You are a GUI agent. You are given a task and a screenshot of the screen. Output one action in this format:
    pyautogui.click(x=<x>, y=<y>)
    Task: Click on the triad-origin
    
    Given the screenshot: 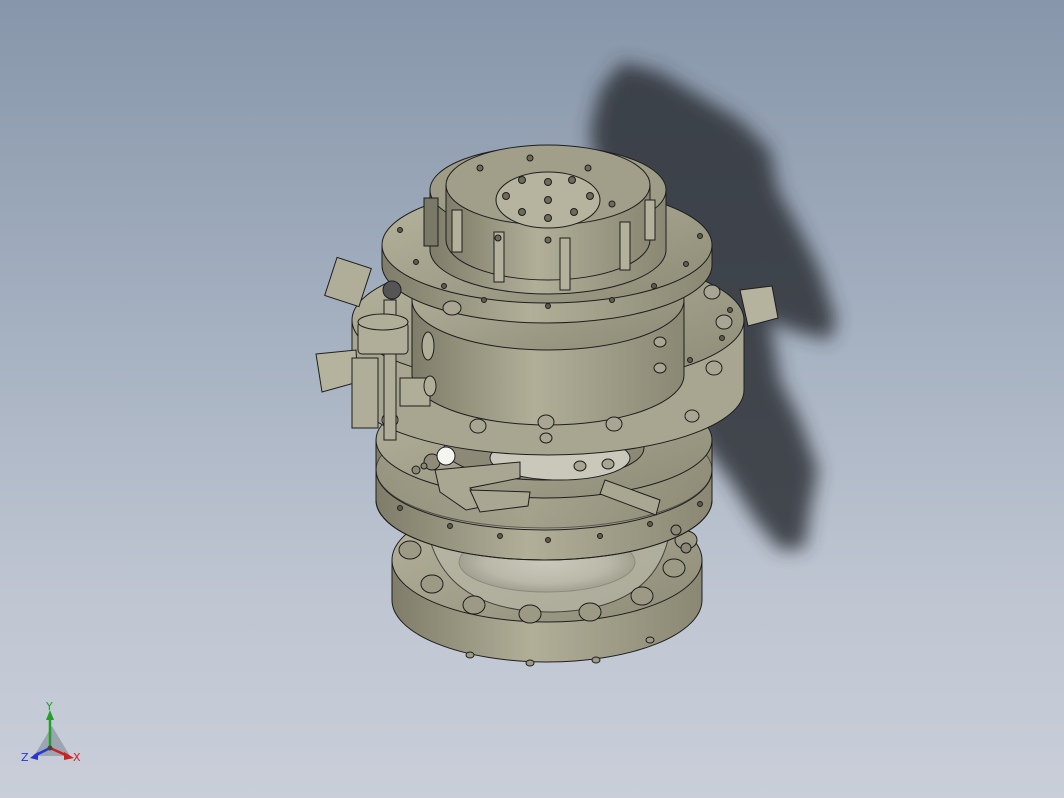 What is the action you would take?
    pyautogui.click(x=50, y=748)
    